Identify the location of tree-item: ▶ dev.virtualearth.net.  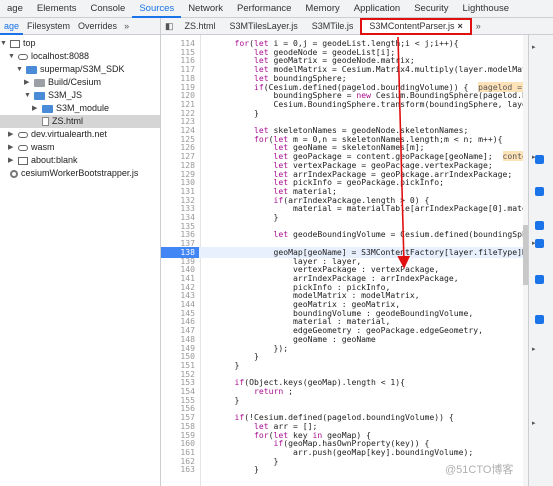
(57, 134).